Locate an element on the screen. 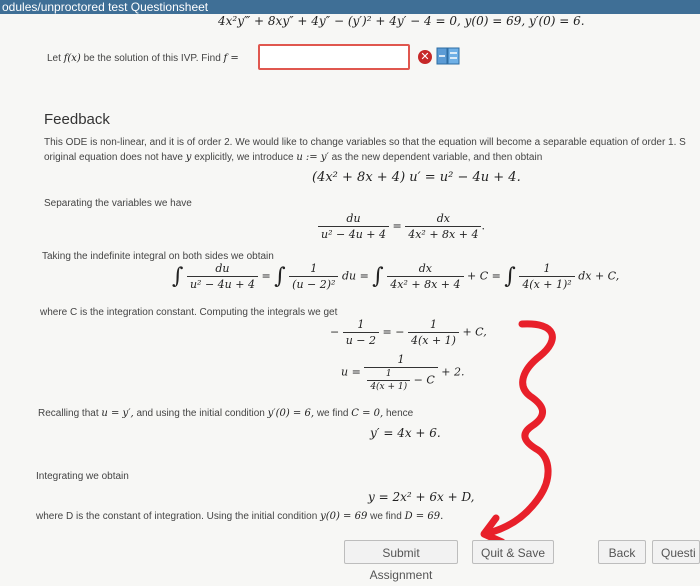 The image size is (700, 586). u-den-tail: − C is located at coordinates (424, 380).